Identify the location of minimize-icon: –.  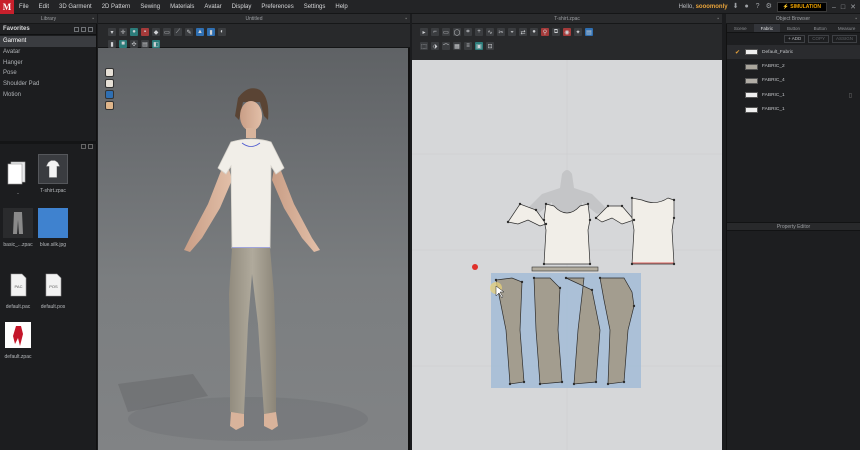
(834, 7).